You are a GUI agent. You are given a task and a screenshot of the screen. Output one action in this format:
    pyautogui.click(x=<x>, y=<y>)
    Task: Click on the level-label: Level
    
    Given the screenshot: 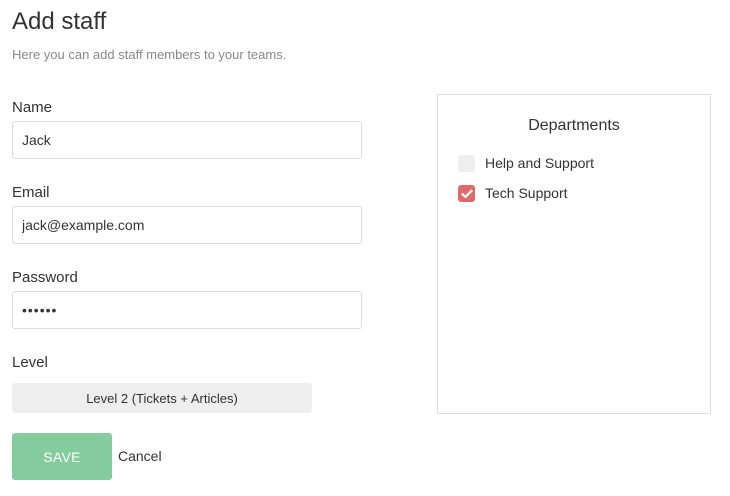 What is the action you would take?
    pyautogui.click(x=30, y=362)
    